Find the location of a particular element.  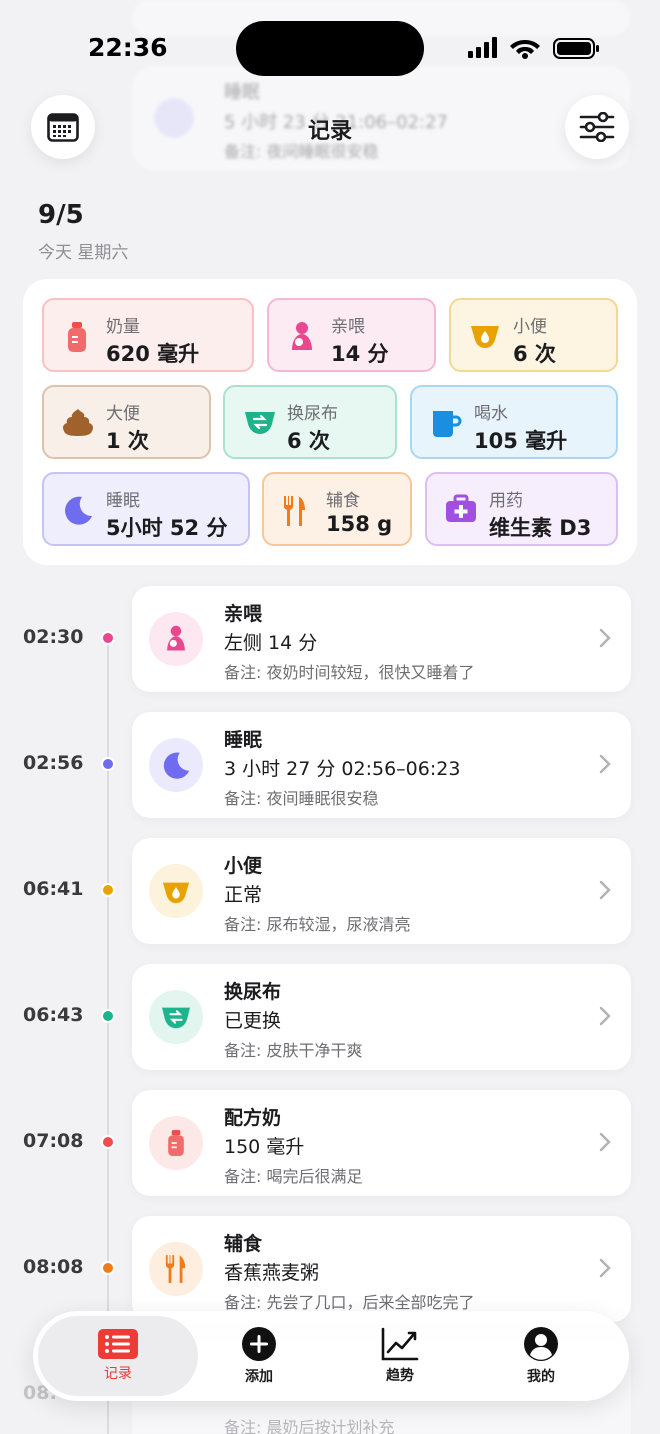

tile-label: 辅食 is located at coordinates (343, 501).